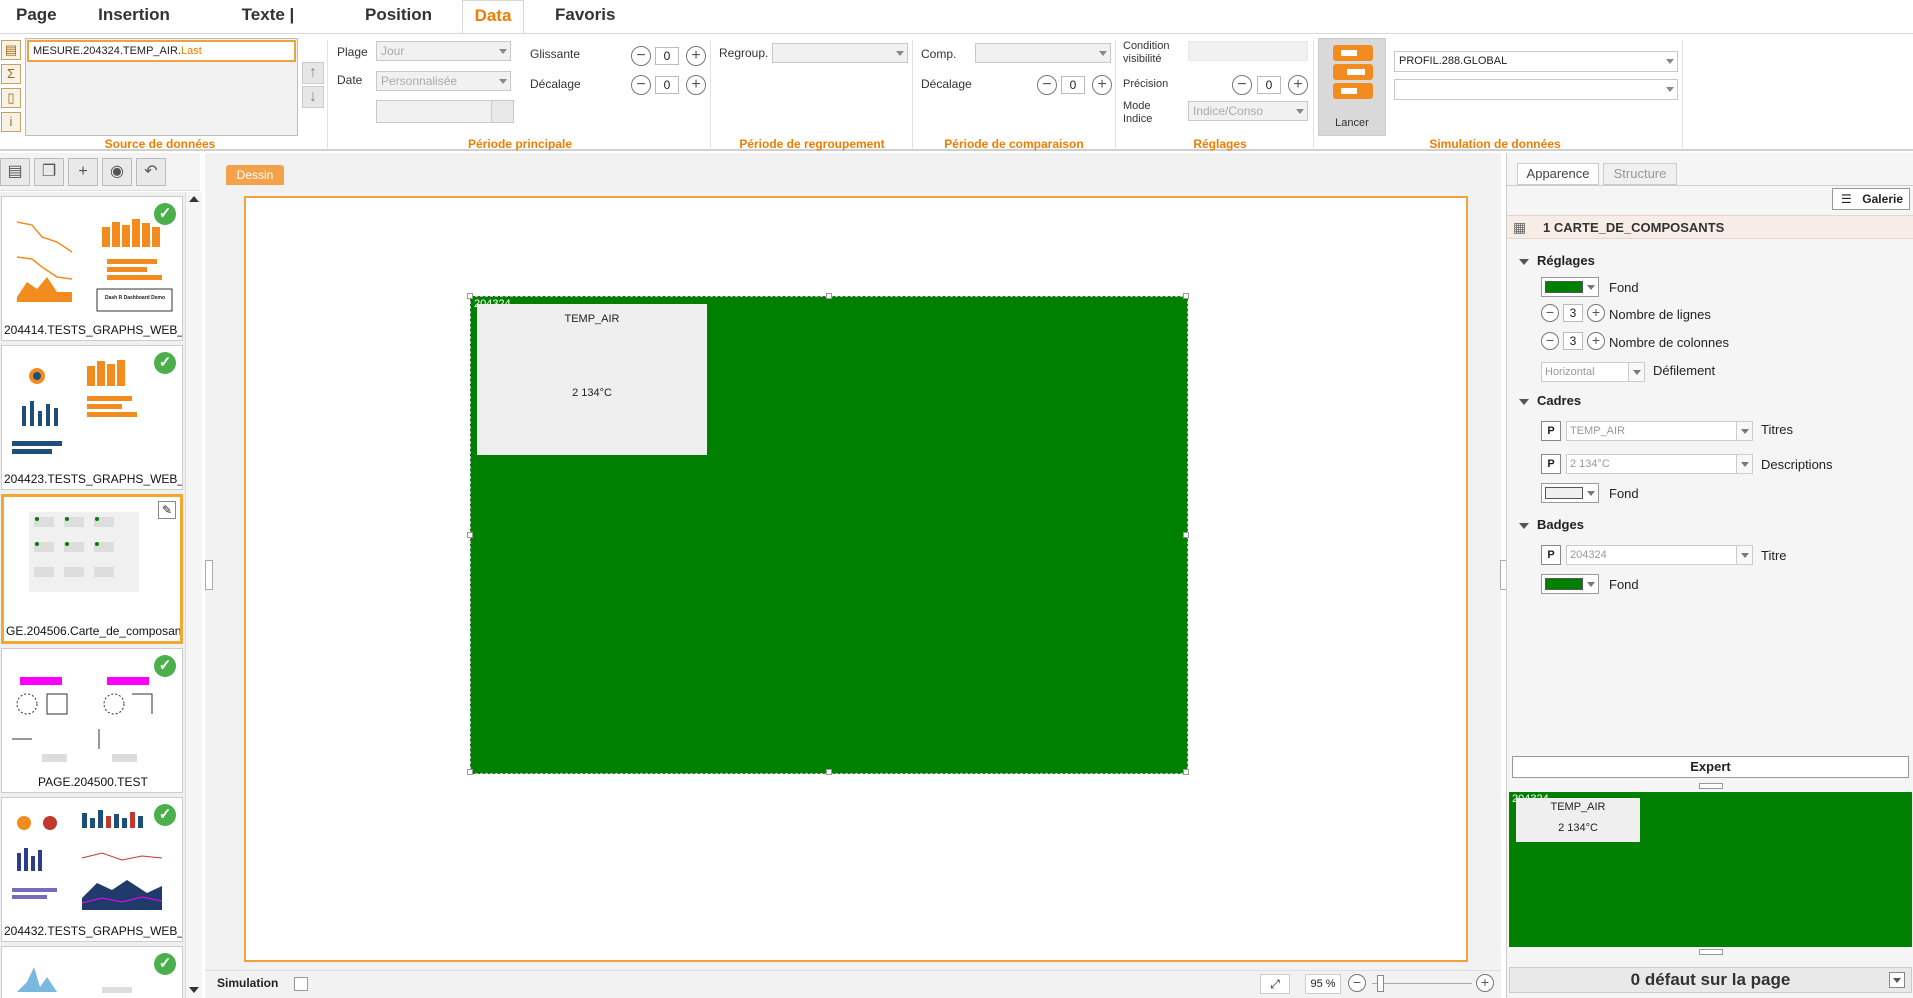 Image resolution: width=1913 pixels, height=998 pixels. What do you see at coordinates (92, 869) in the screenshot?
I see `page-thumbnail: ✓ 204432.TESTS_GRAPHS_WEB_PA` at bounding box center [92, 869].